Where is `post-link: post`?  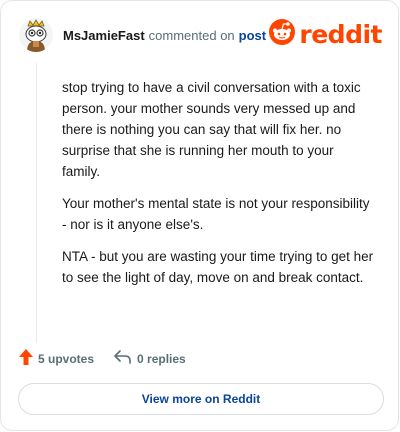 post-link: post is located at coordinates (252, 35).